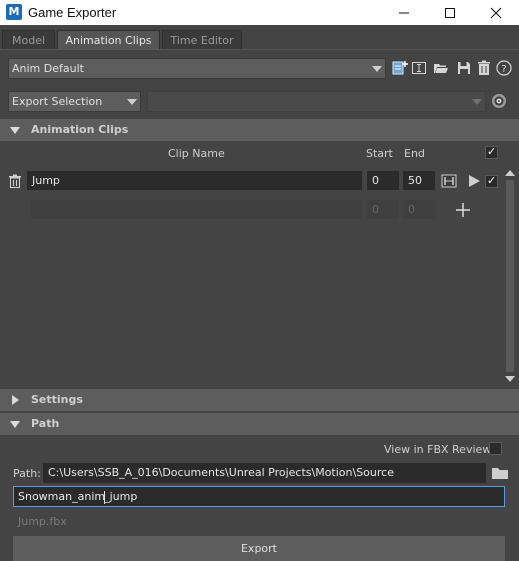 This screenshot has width=519, height=561. I want to click on path-label: Path:, so click(27, 473).